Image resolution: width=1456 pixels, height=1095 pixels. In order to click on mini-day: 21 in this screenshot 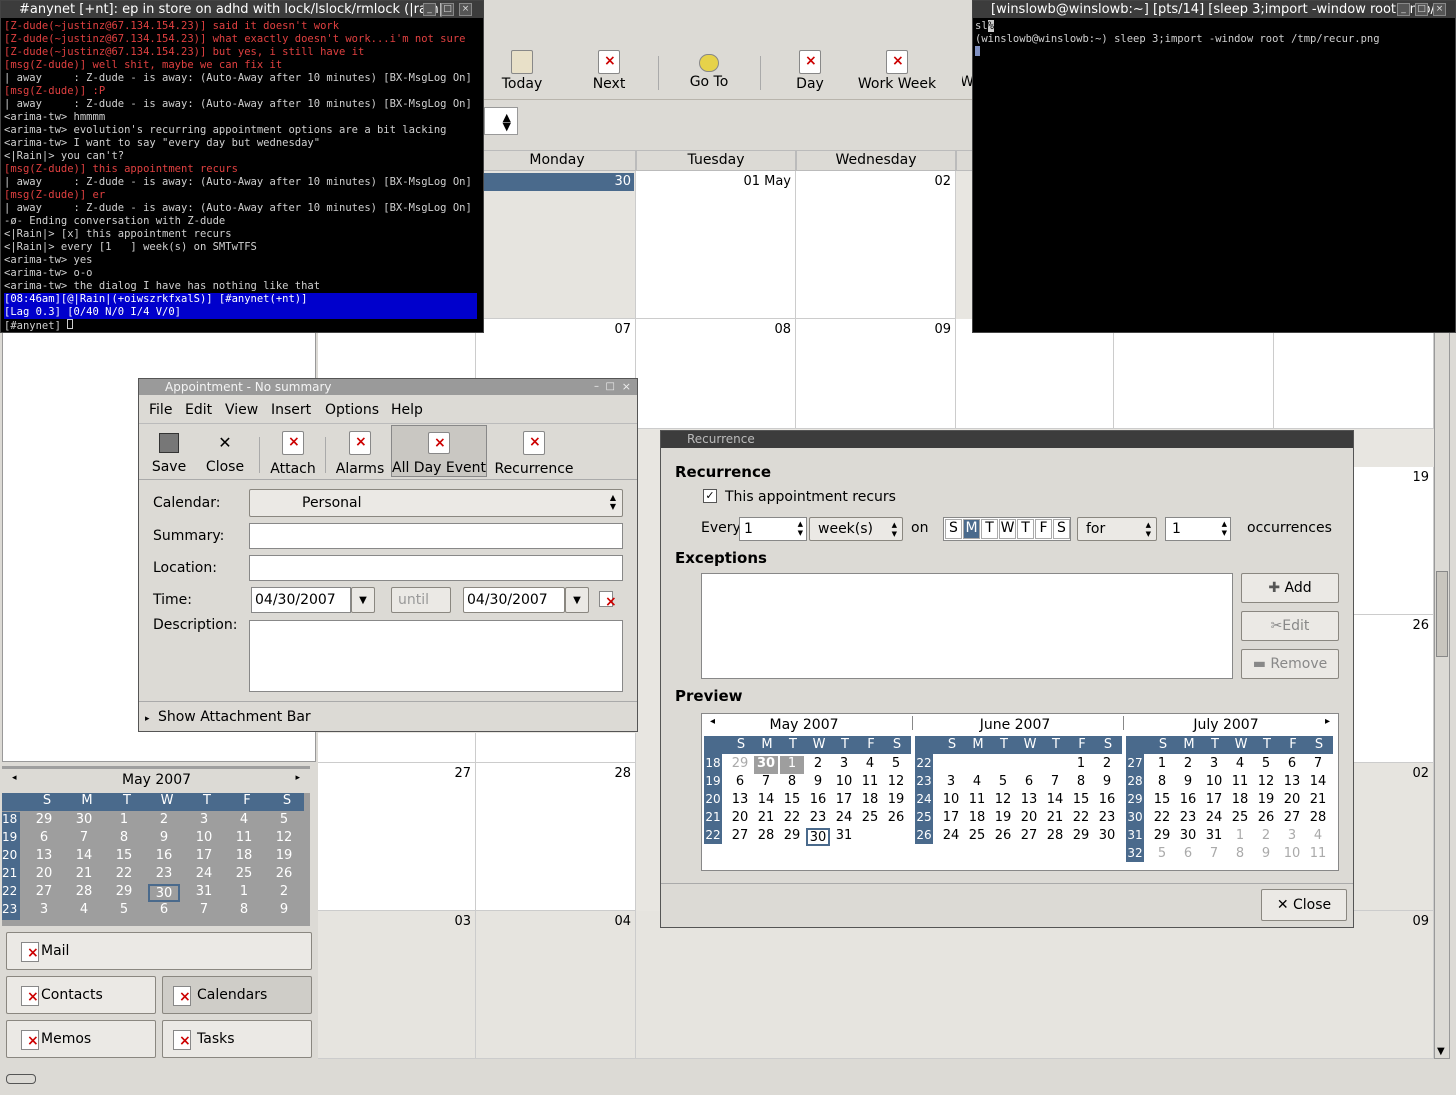, I will do `click(84, 873)`.